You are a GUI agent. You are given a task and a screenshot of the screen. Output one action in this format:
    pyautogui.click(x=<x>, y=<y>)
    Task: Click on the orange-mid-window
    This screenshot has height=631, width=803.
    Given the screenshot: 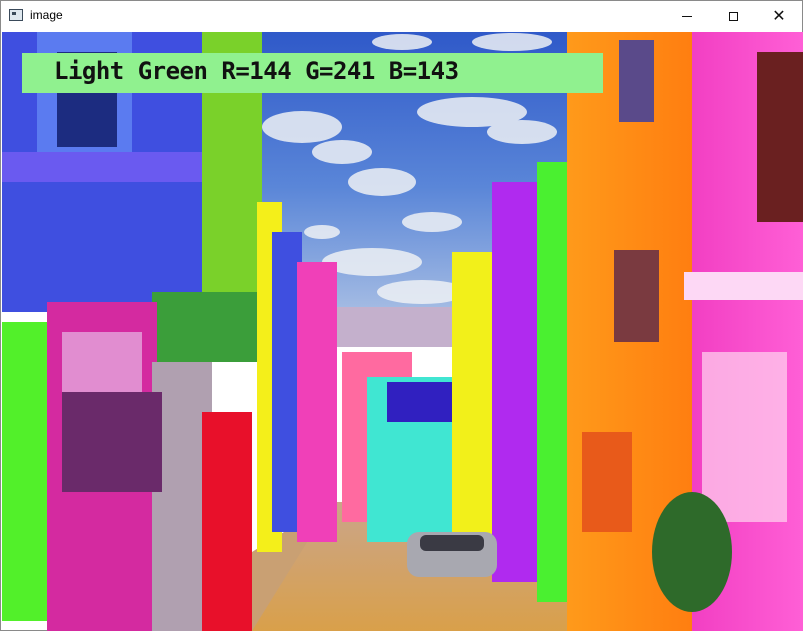 What is the action you would take?
    pyautogui.click(x=636, y=296)
    